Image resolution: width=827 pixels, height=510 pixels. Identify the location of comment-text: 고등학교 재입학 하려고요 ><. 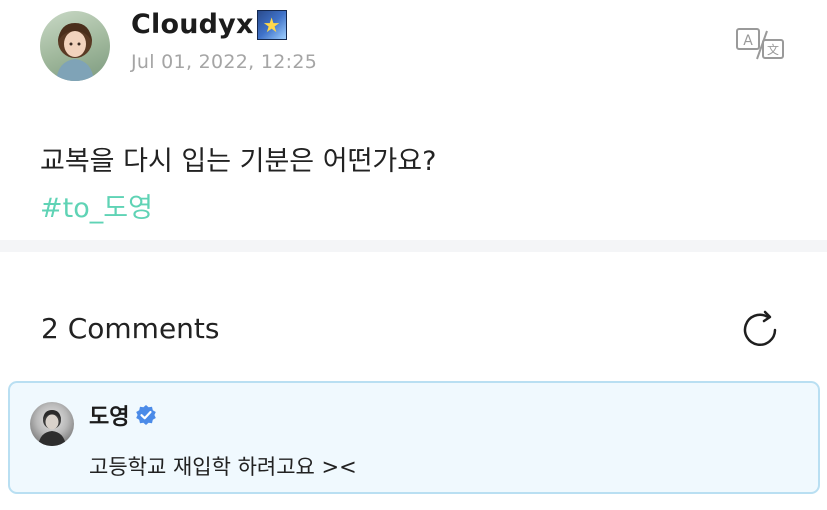
(223, 467).